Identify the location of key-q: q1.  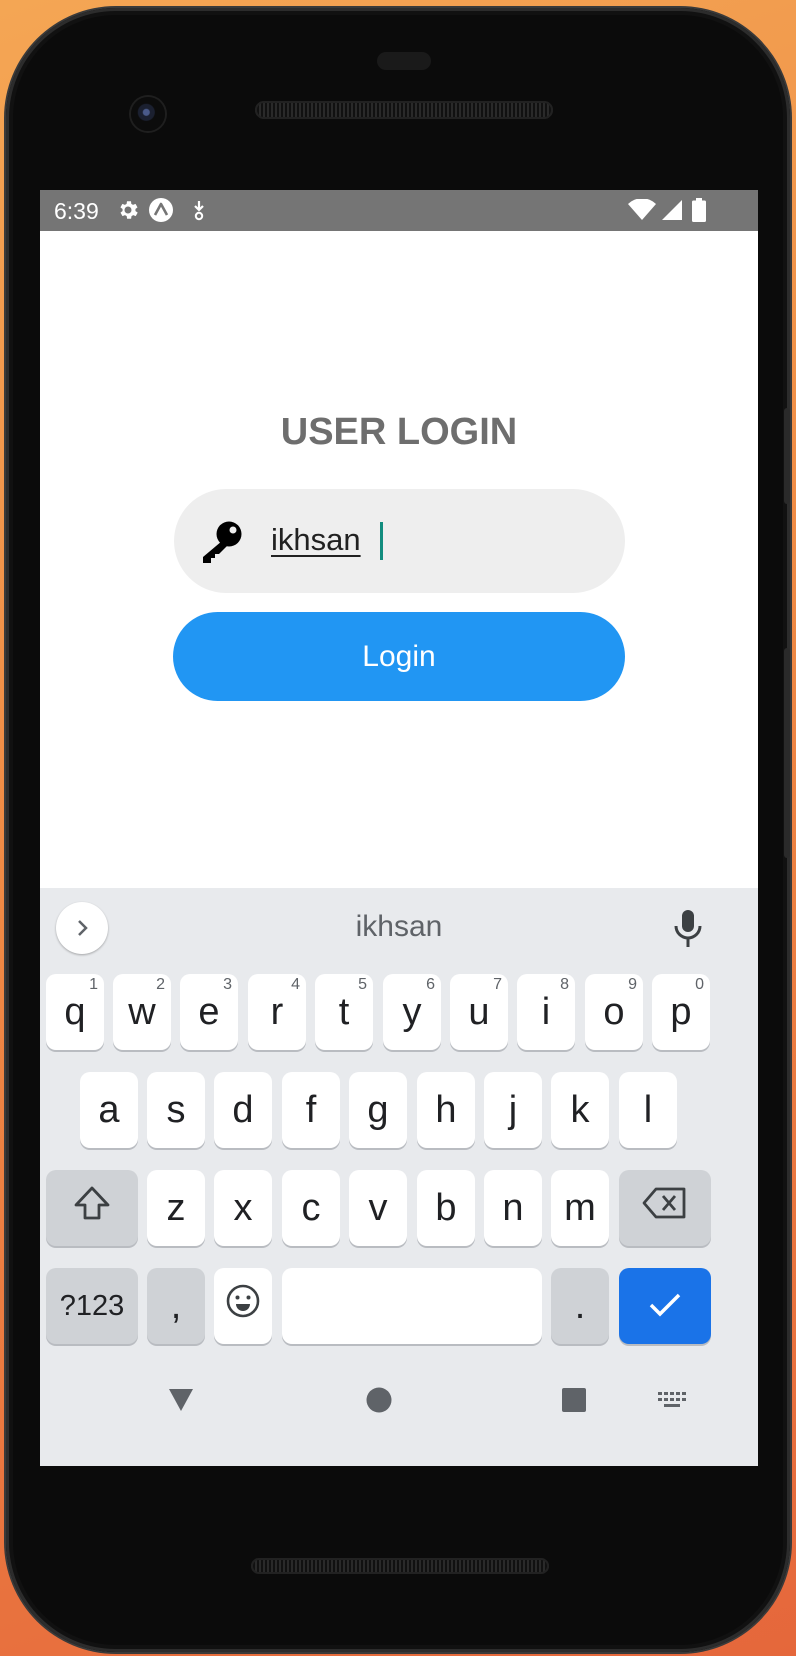
(75, 1012).